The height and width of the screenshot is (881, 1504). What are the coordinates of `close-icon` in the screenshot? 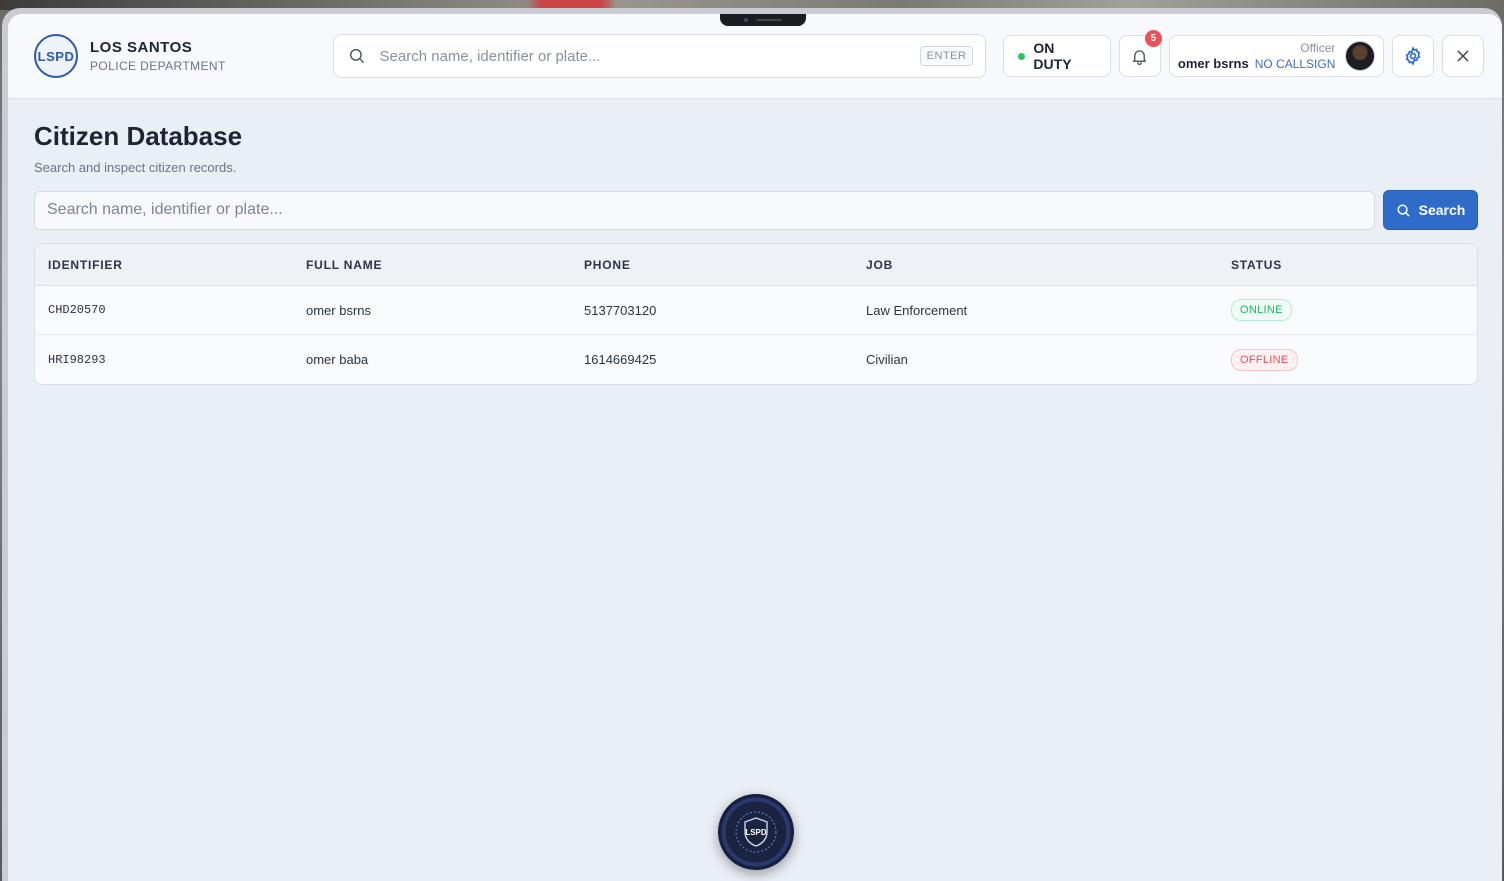 It's located at (1463, 56).